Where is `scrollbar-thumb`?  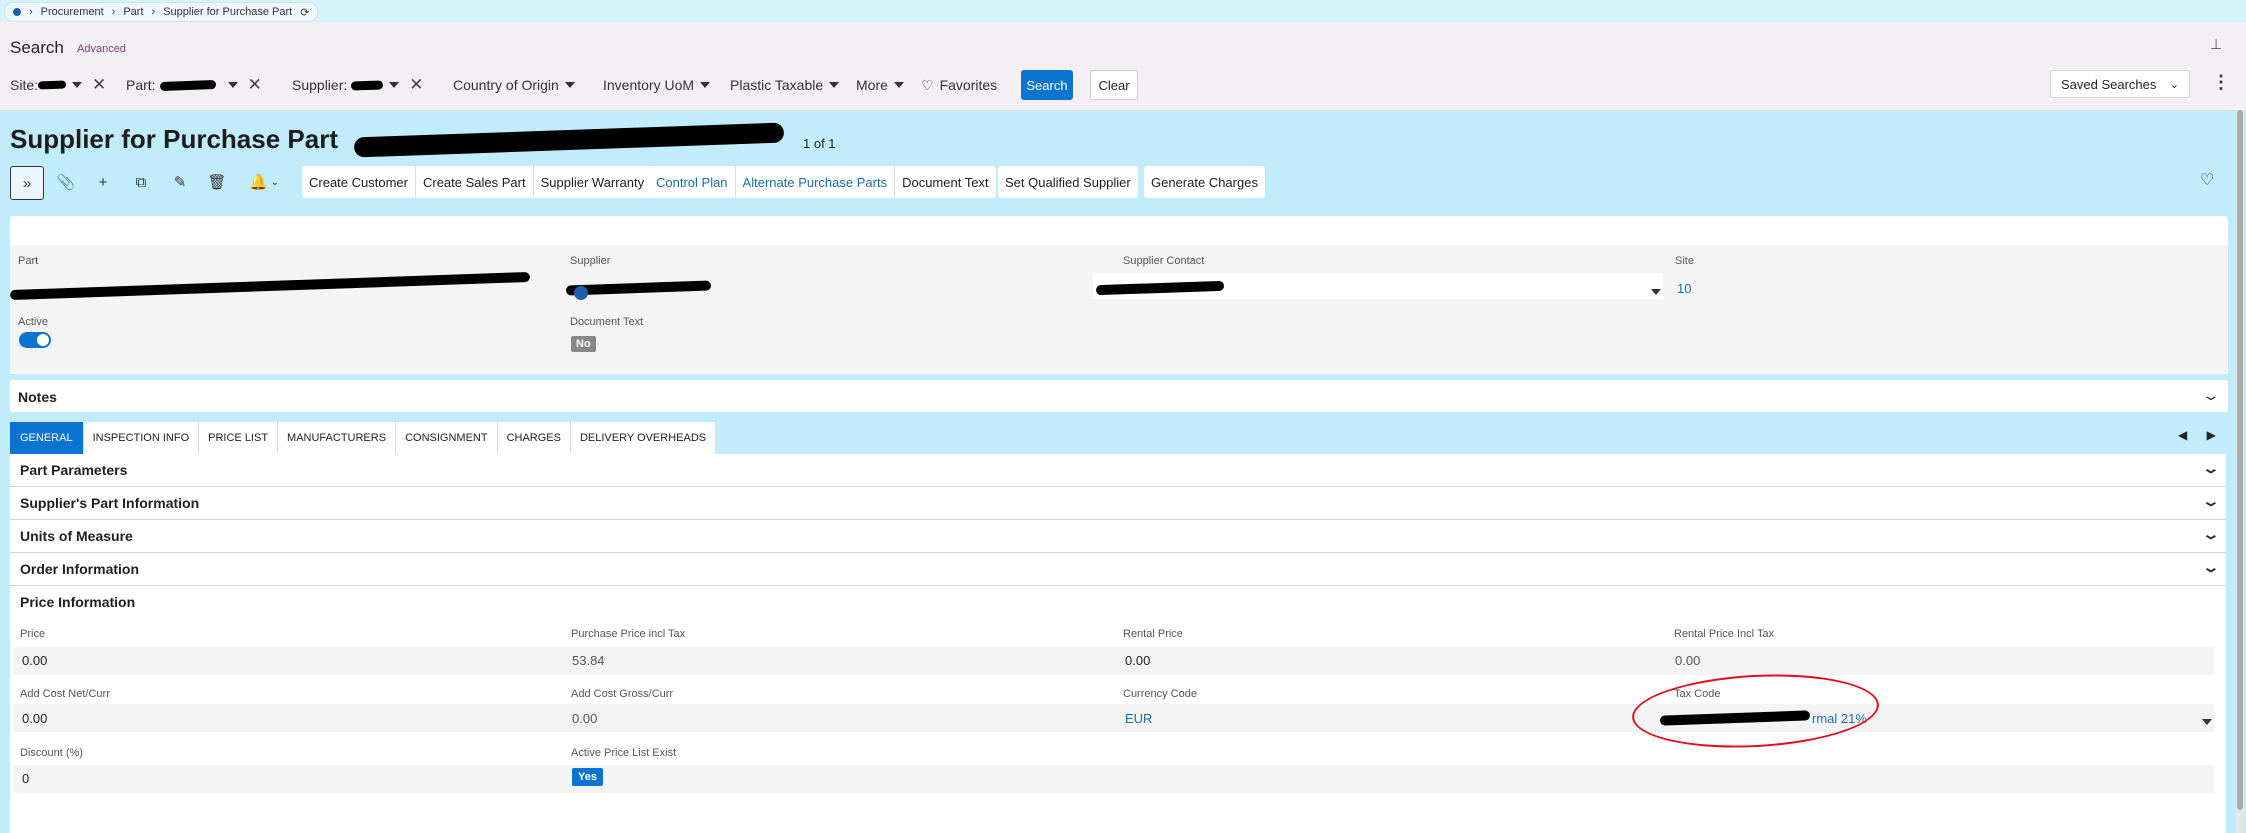
scrollbar-thumb is located at coordinates (2240, 460).